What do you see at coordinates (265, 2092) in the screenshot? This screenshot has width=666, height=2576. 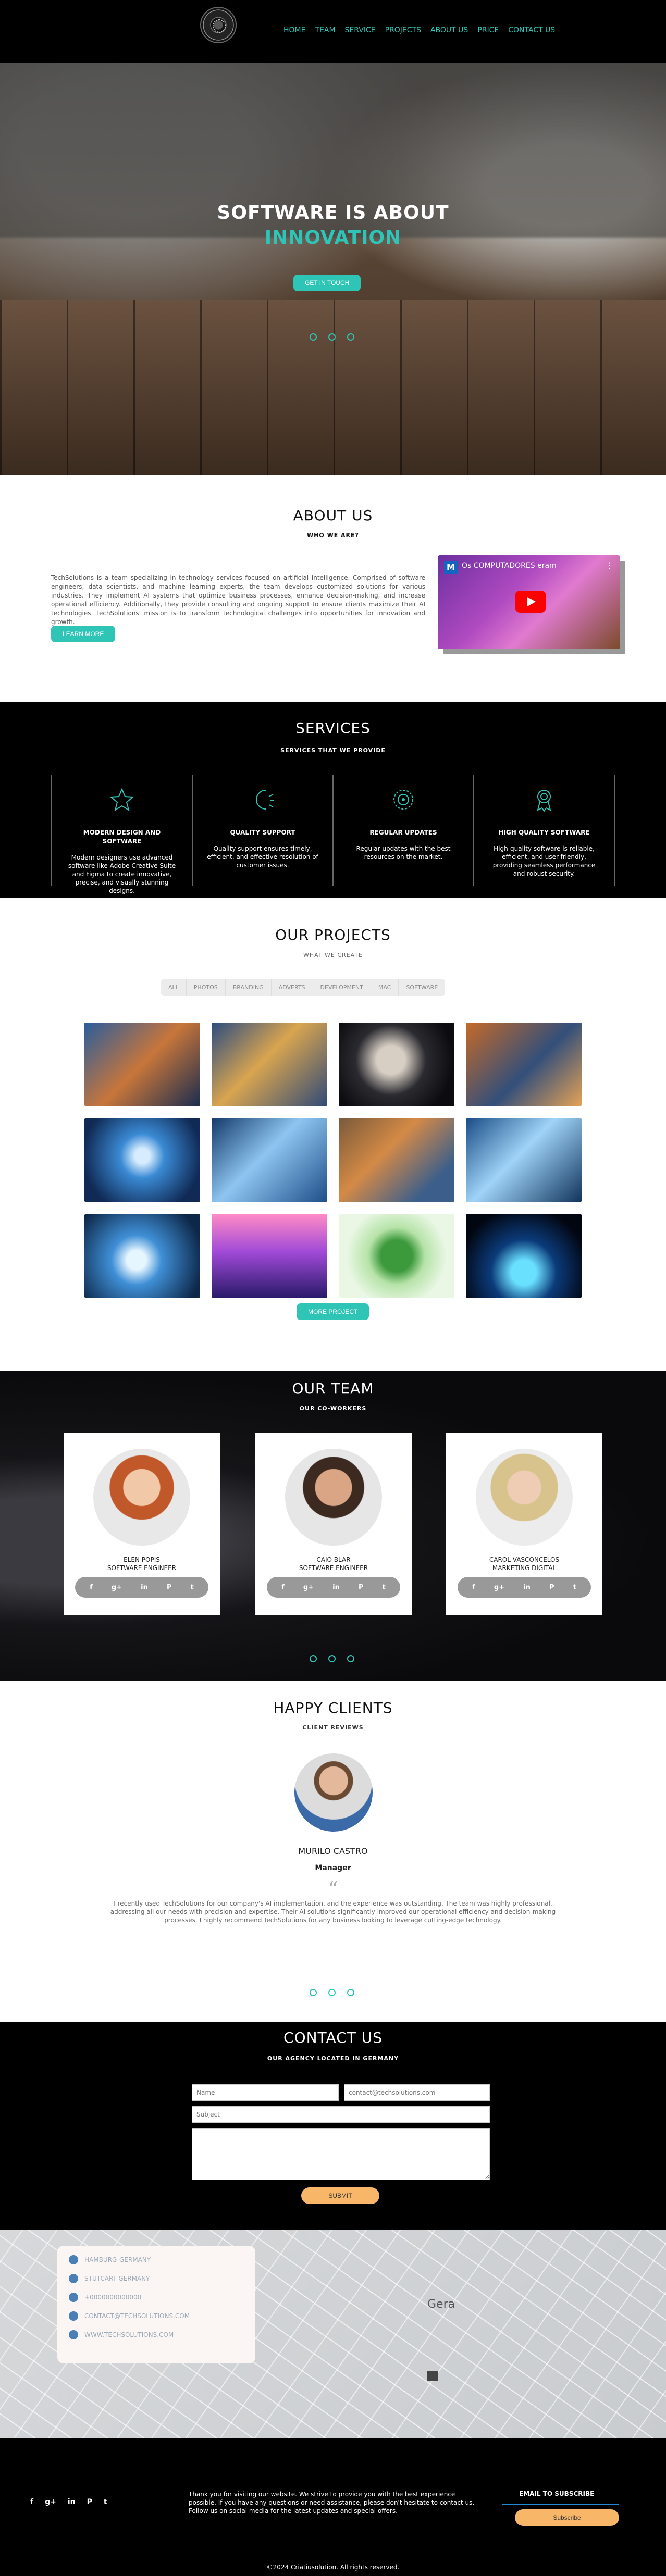 I see `name-field` at bounding box center [265, 2092].